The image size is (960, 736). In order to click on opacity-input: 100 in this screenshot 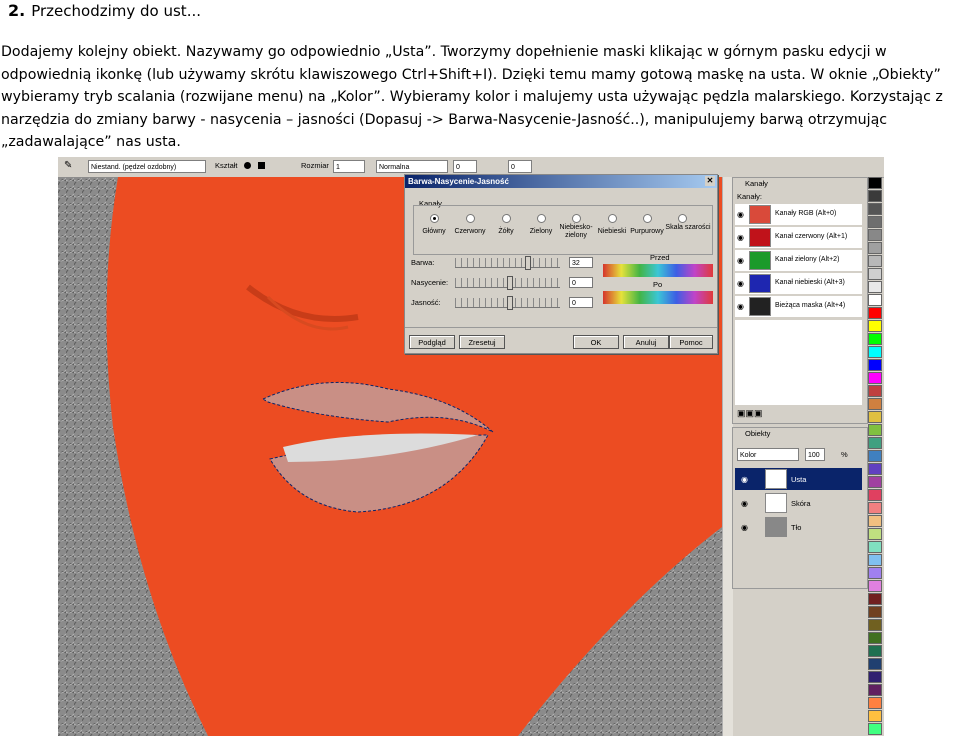, I will do `click(815, 454)`.